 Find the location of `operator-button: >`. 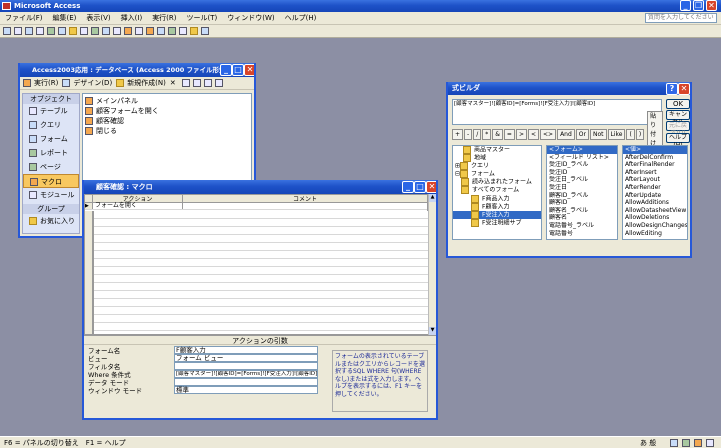

operator-button: > is located at coordinates (521, 134).